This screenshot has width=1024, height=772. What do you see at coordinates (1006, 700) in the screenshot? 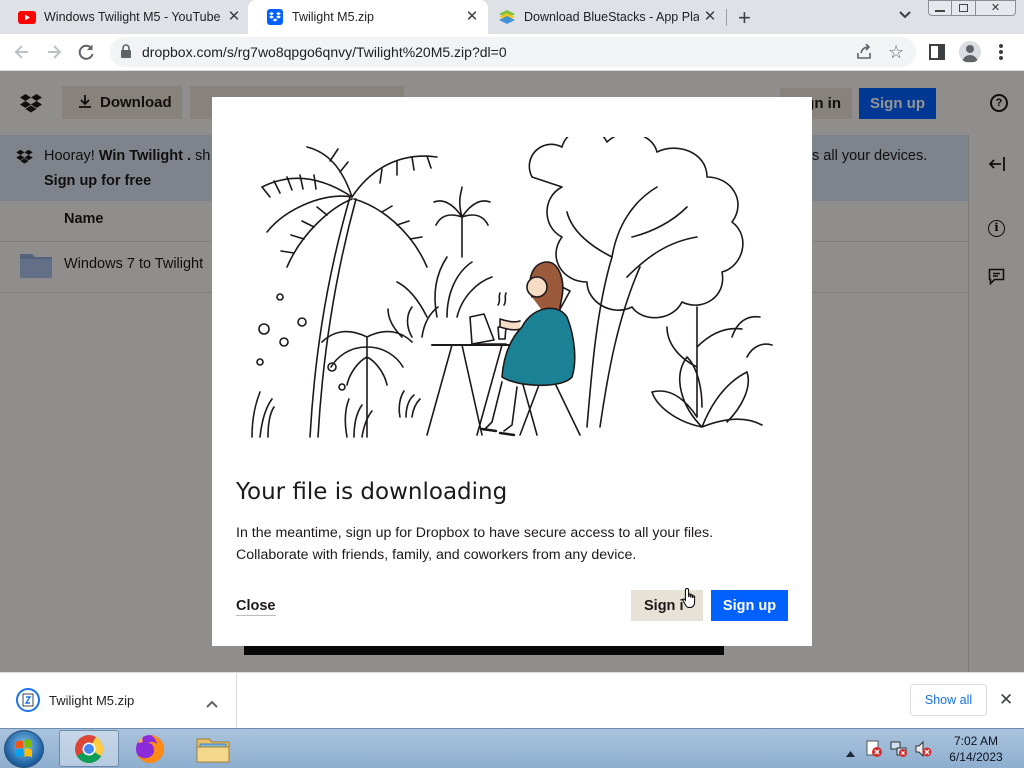
I see `close-shelf-icon: ✕` at bounding box center [1006, 700].